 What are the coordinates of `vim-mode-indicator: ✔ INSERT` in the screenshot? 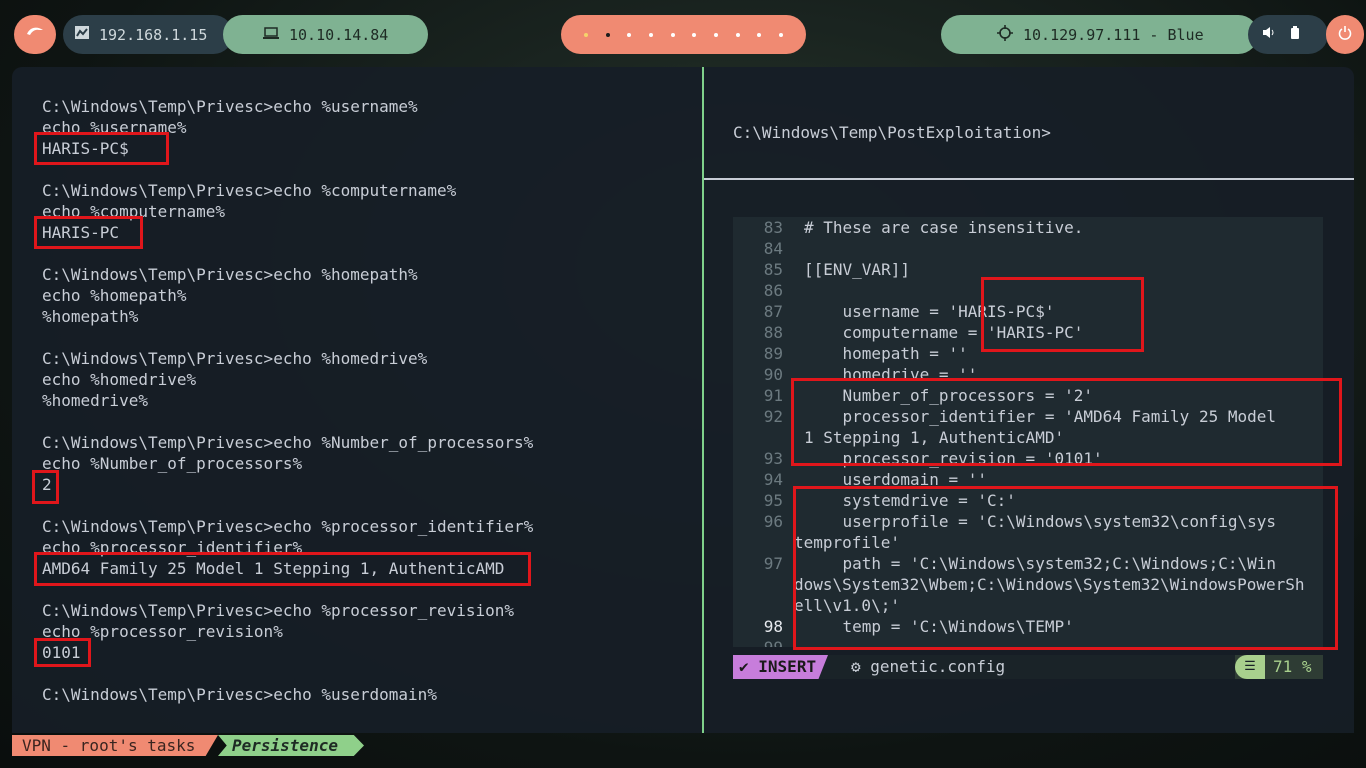 It's located at (780, 667).